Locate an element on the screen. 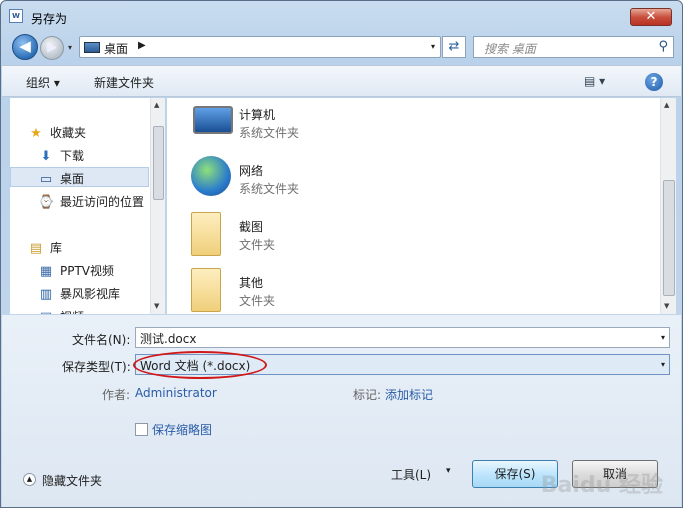 The height and width of the screenshot is (508, 683). item-name: 网络 is located at coordinates (251, 171).